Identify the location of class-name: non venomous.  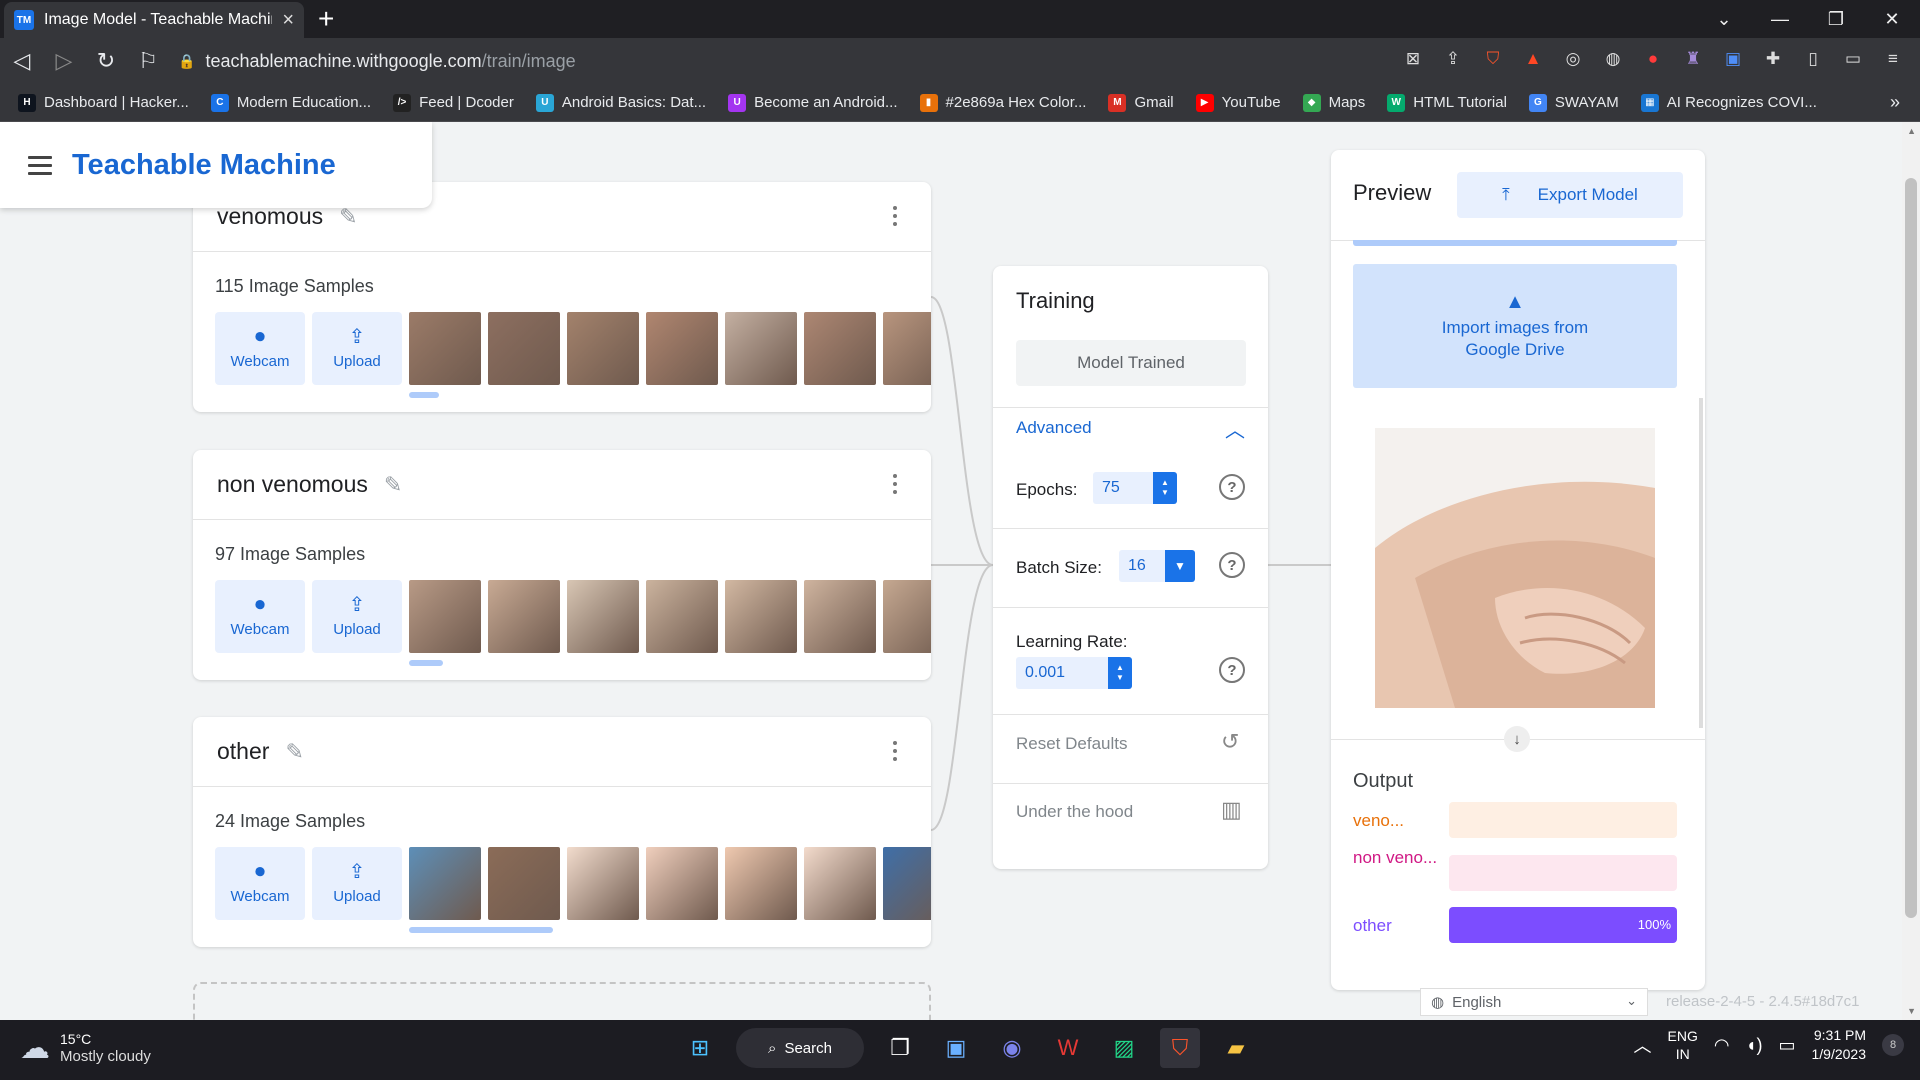
(292, 484).